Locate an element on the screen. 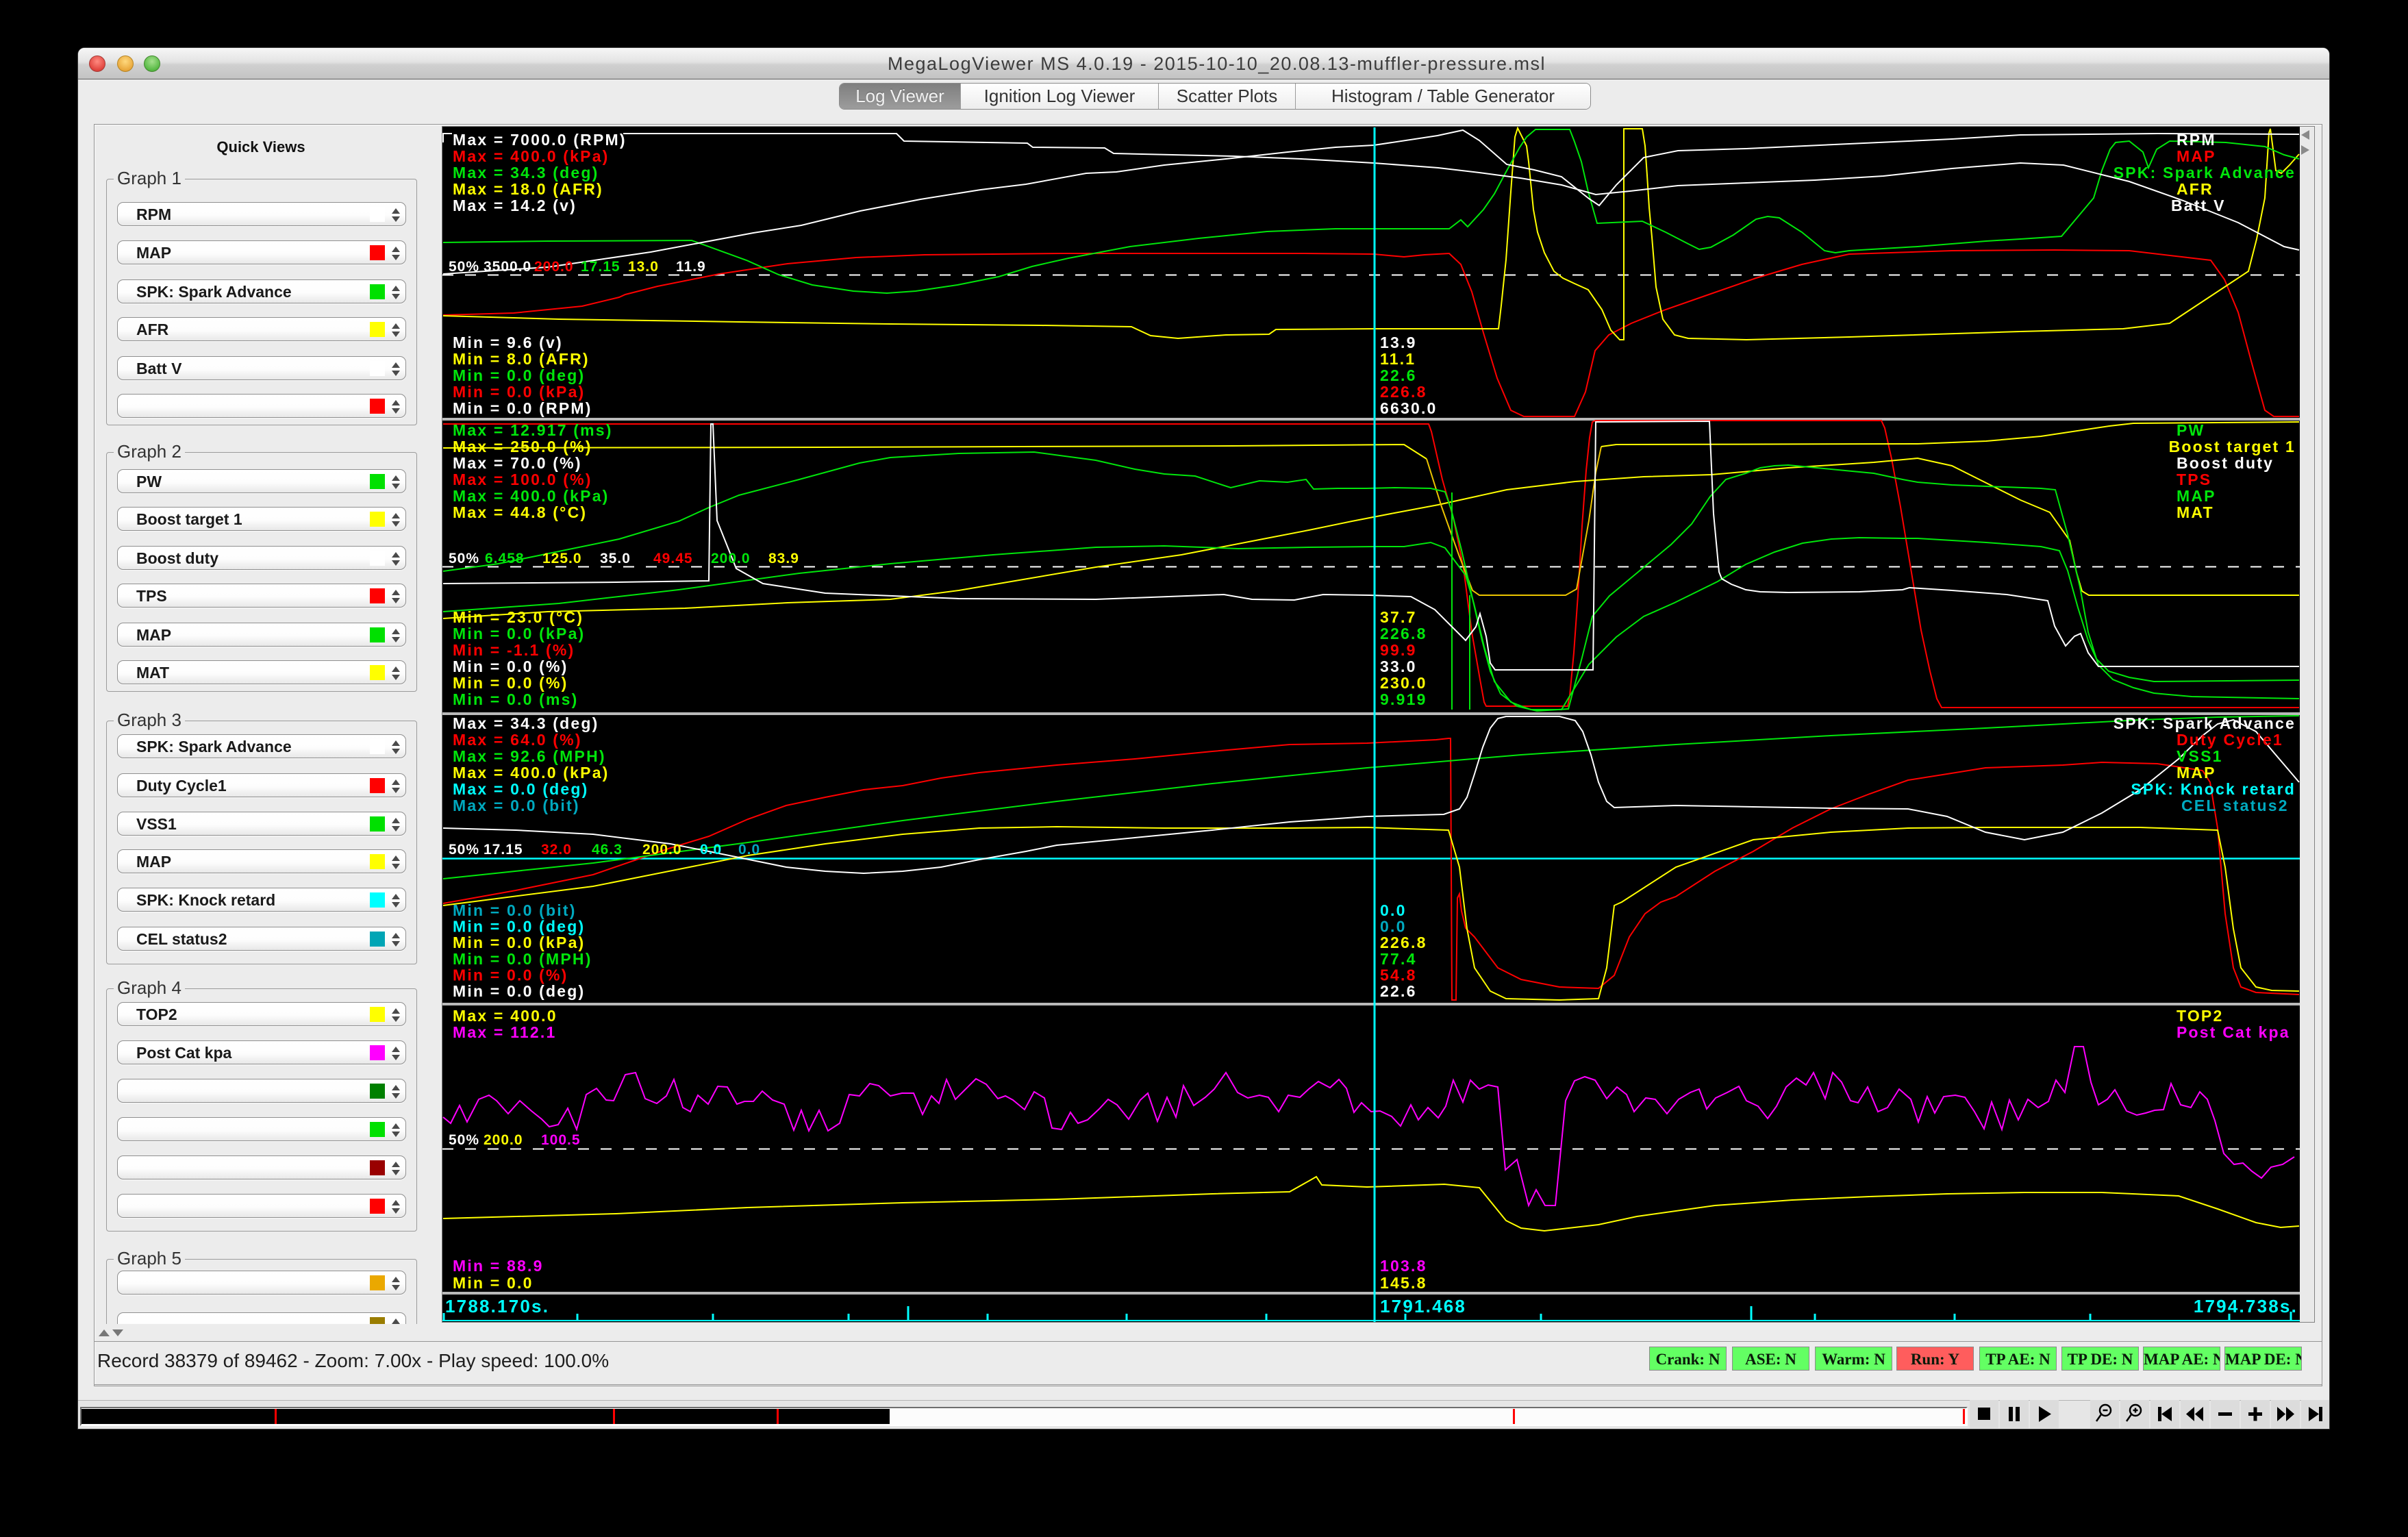 The height and width of the screenshot is (1537, 2408). svg-text: 230.0 is located at coordinates (1403, 683).